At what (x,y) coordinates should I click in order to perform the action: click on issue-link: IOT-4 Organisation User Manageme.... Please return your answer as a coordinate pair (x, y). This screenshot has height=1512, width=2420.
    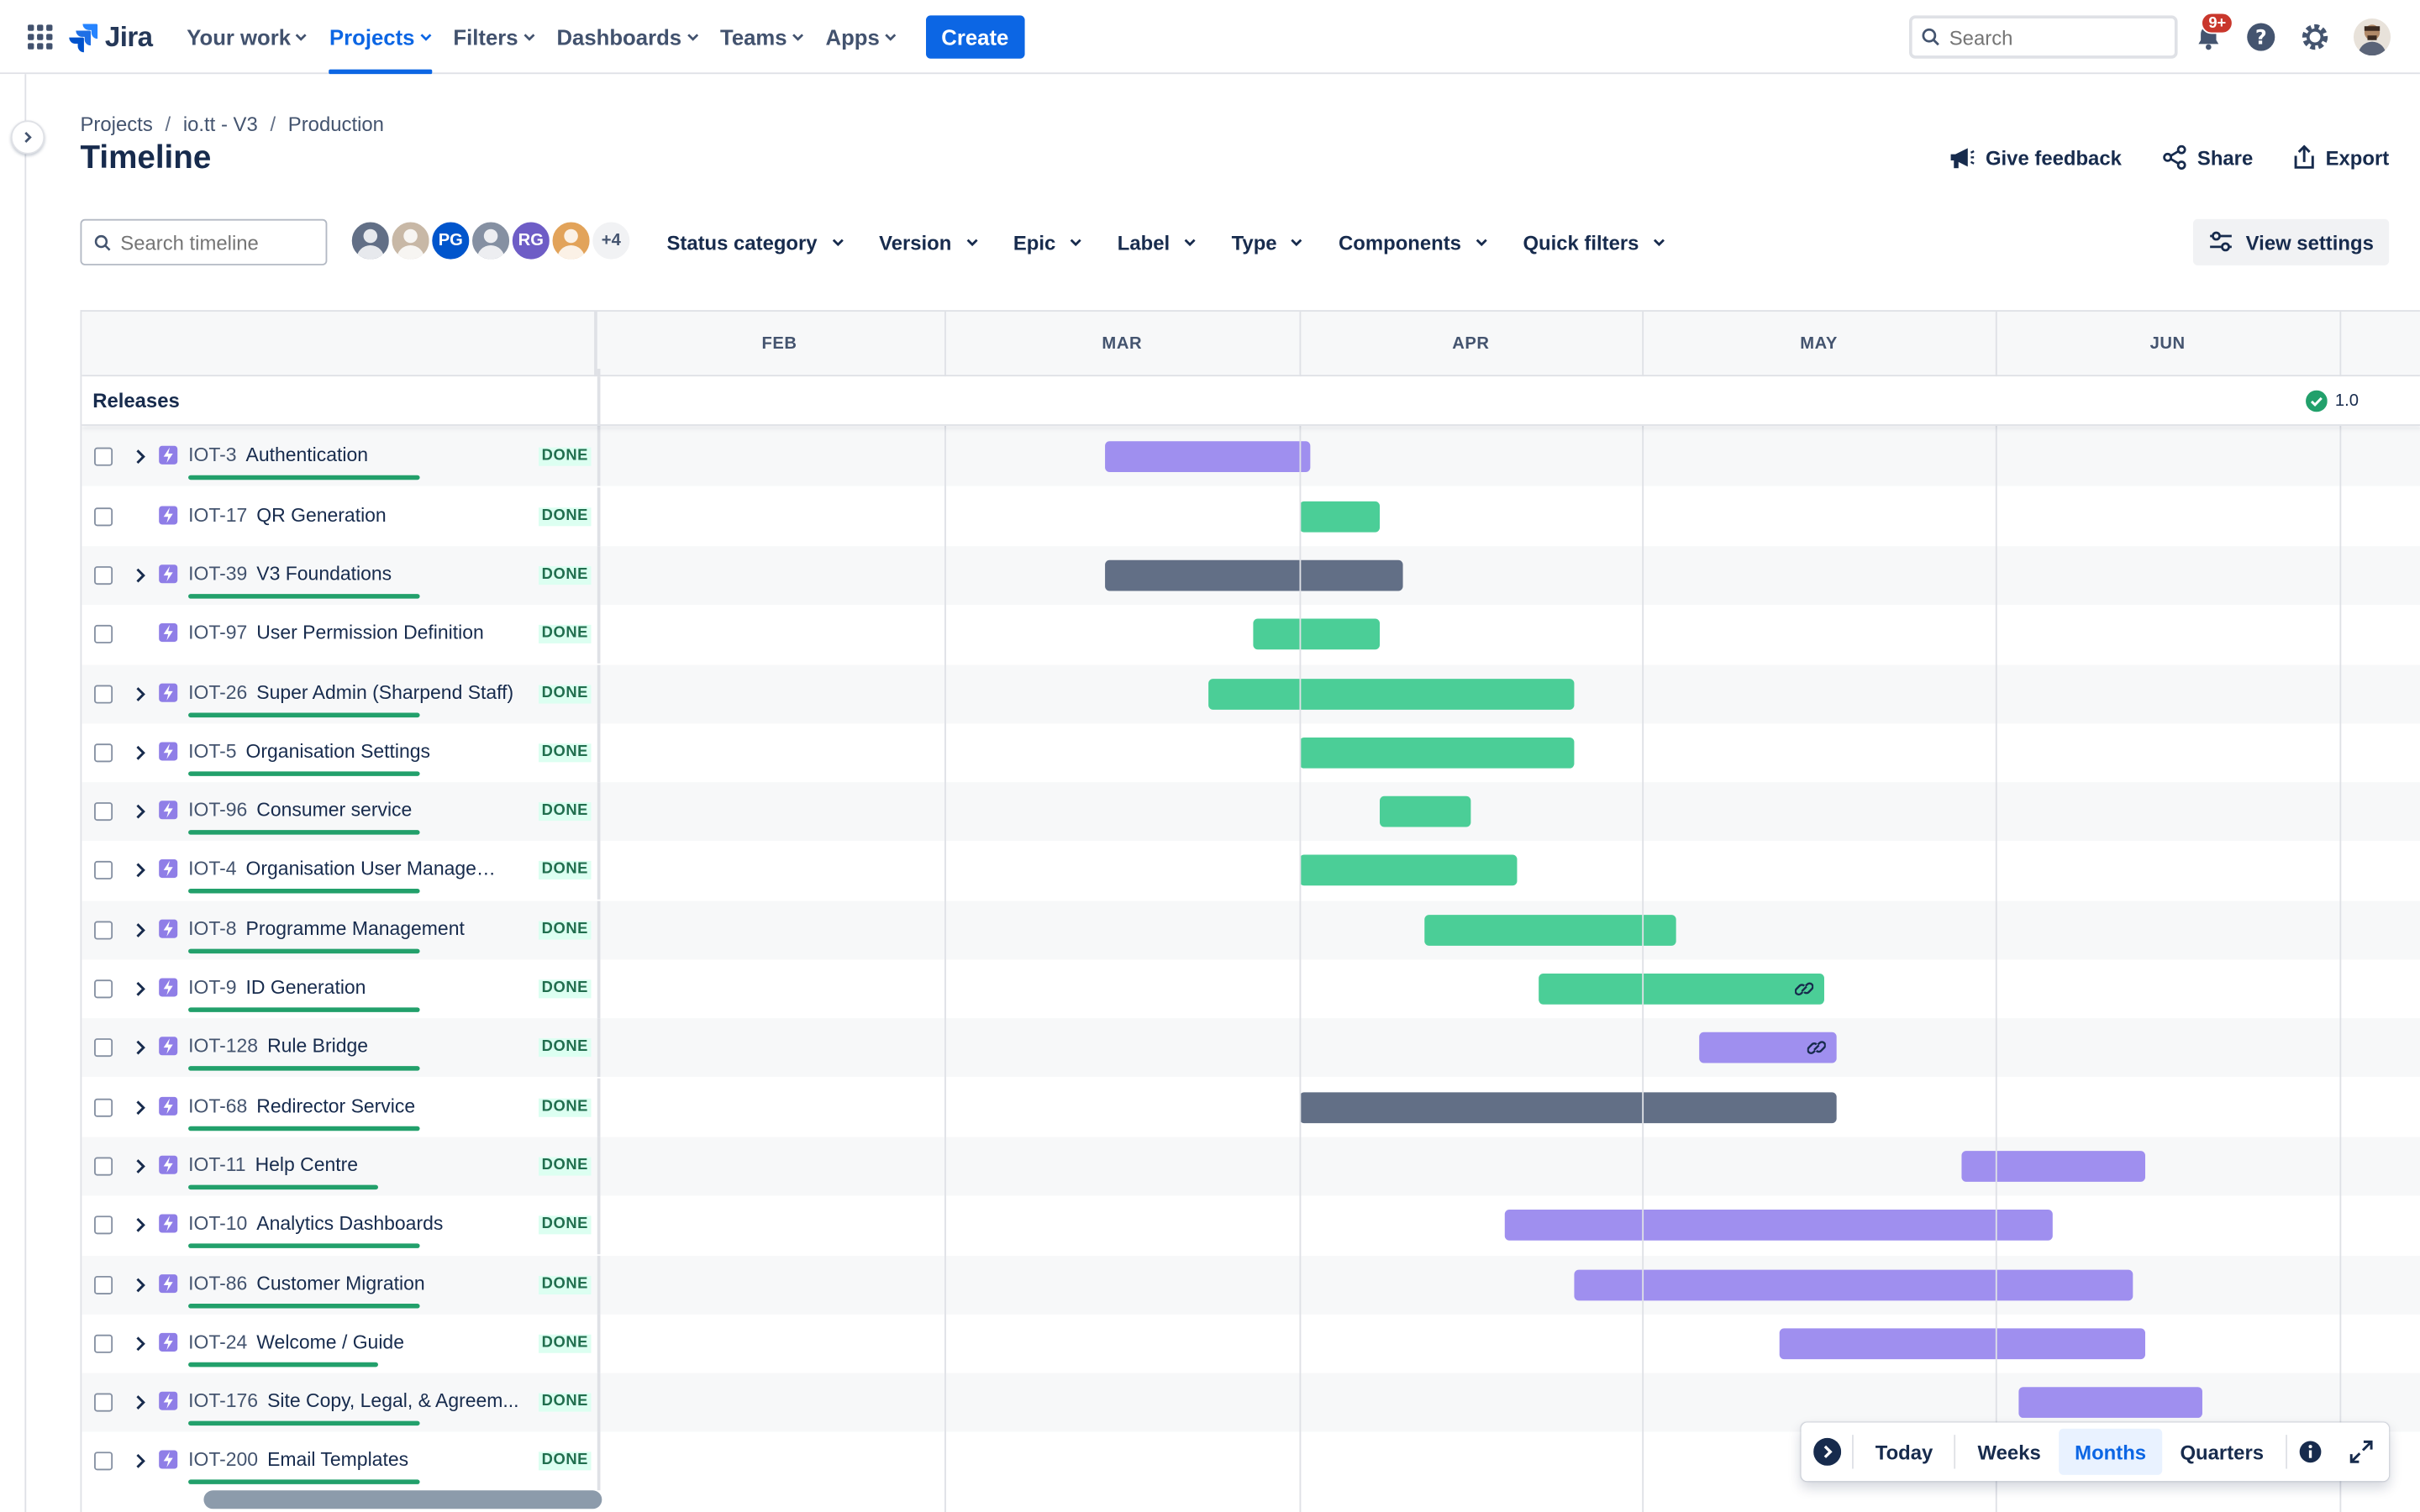
    Looking at the image, I should click on (348, 869).